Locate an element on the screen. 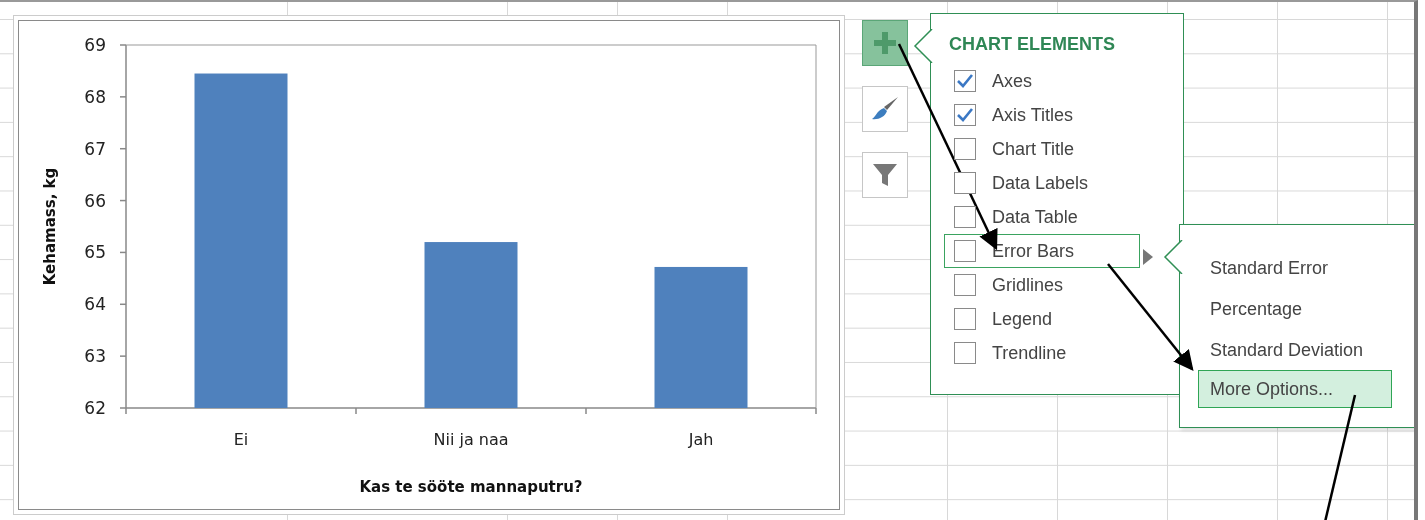 This screenshot has height=520, width=1425. plus-icon is located at coordinates (885, 43).